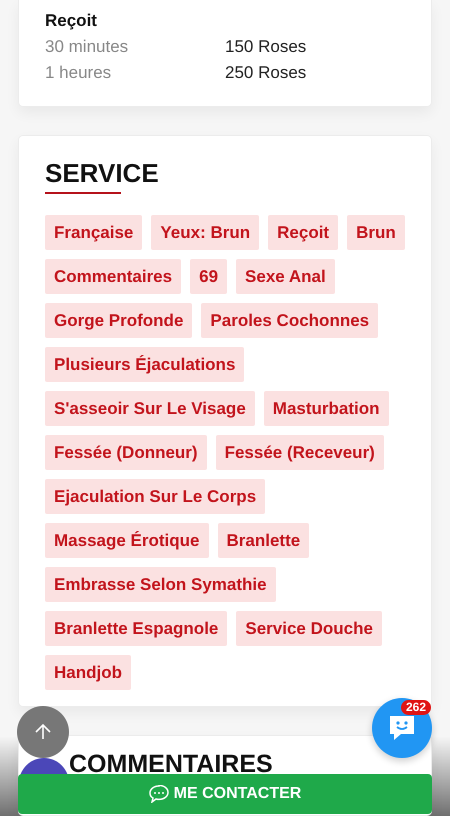  I want to click on service-tag: Fessée (Donneur), so click(126, 452).